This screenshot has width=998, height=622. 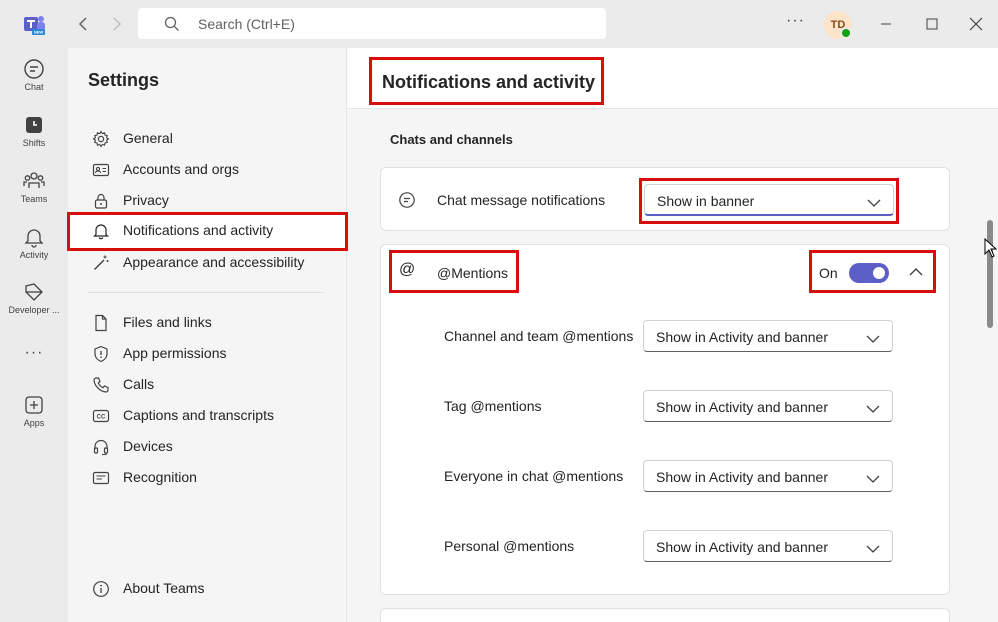 I want to click on nav-item-app-permissions: App permissions, so click(x=207, y=353).